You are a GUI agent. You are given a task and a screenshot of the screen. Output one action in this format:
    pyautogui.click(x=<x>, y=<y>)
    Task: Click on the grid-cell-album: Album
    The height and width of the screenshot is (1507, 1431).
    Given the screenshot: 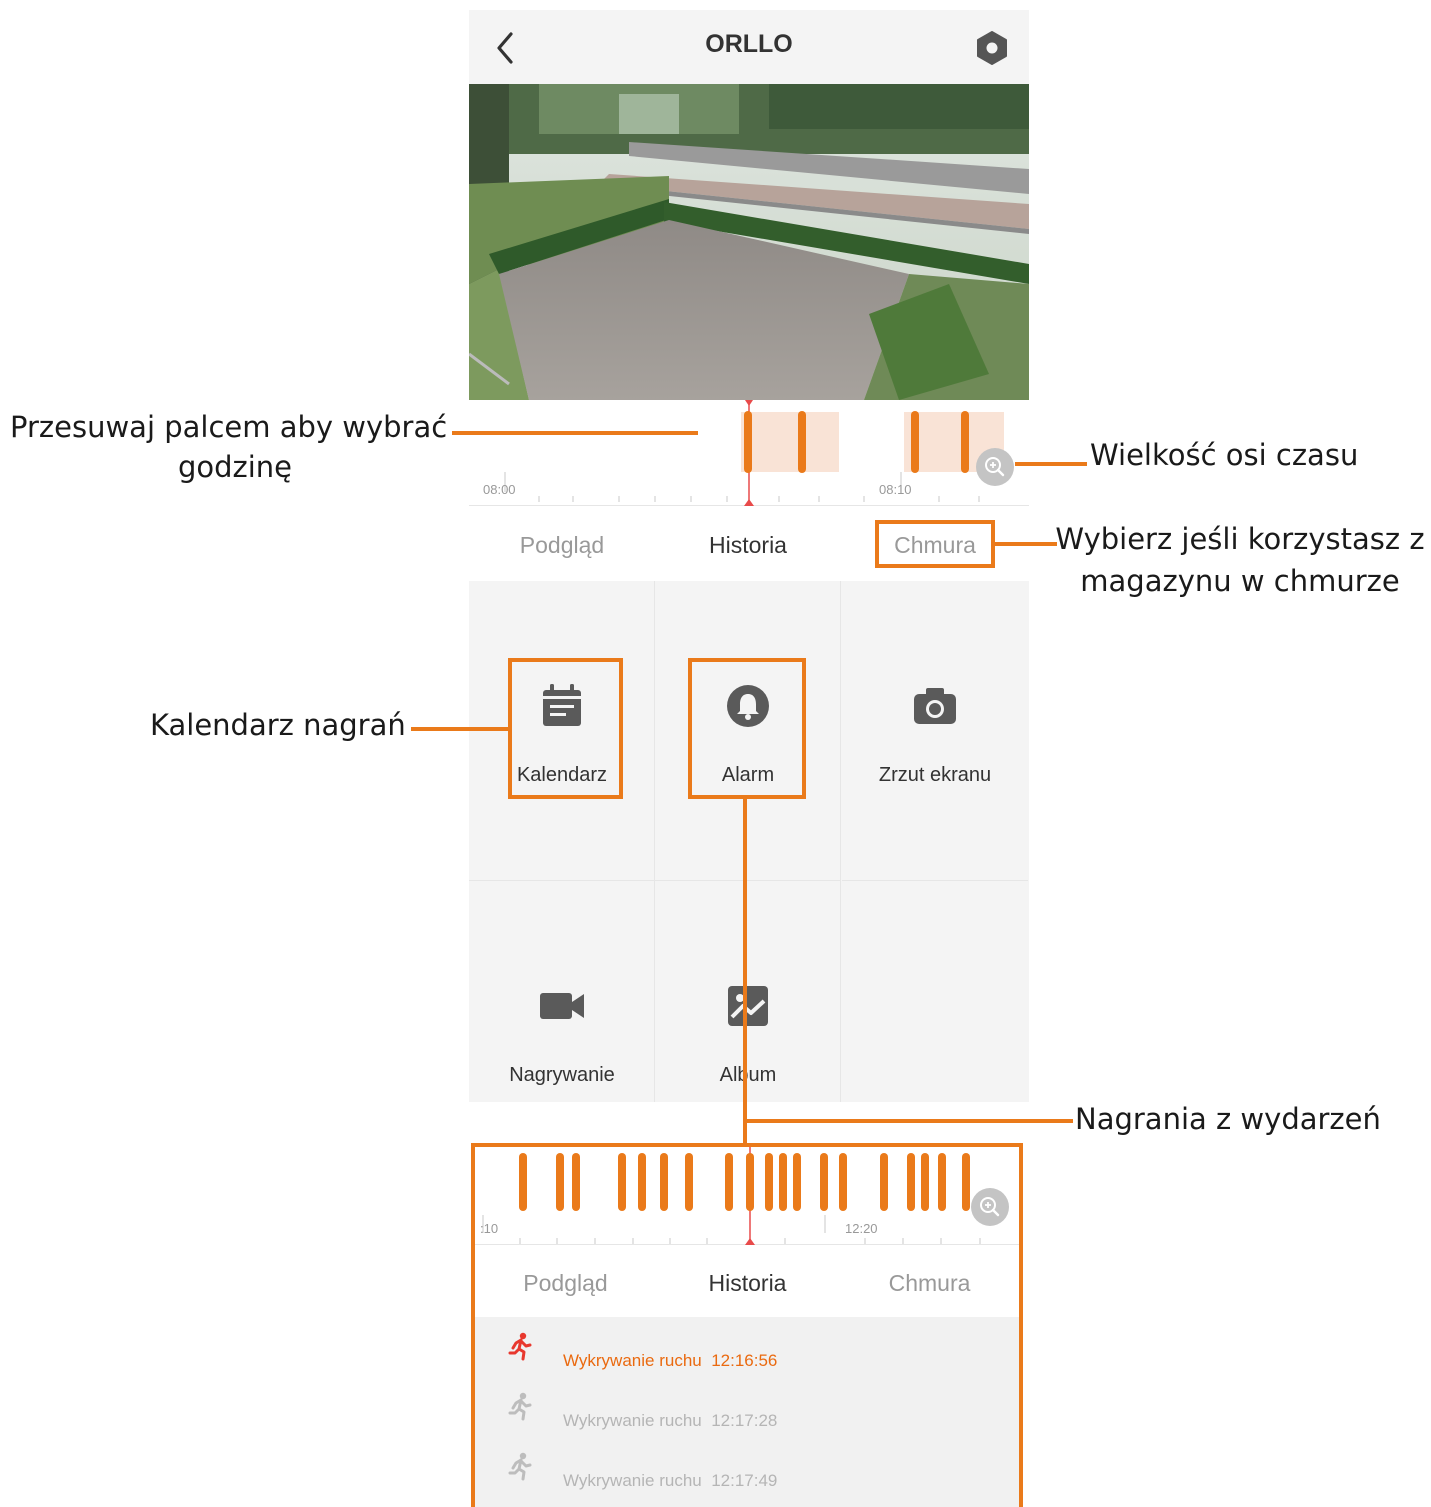 What is the action you would take?
    pyautogui.click(x=748, y=991)
    